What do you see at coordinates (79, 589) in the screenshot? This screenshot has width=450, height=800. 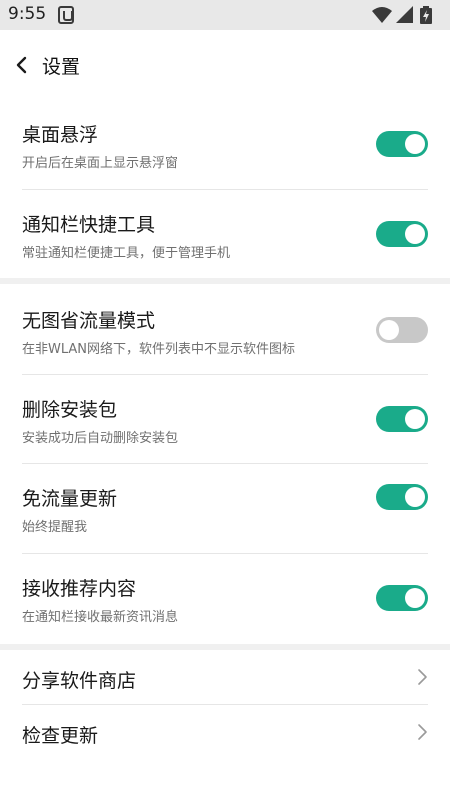 I see `setting-title: 接收推荐内容` at bounding box center [79, 589].